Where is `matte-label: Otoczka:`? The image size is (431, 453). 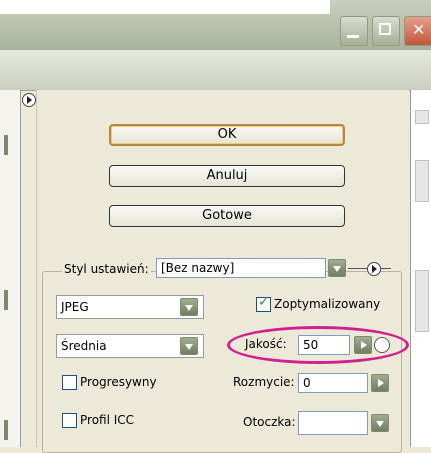
matte-label: Otoczka: is located at coordinates (269, 422).